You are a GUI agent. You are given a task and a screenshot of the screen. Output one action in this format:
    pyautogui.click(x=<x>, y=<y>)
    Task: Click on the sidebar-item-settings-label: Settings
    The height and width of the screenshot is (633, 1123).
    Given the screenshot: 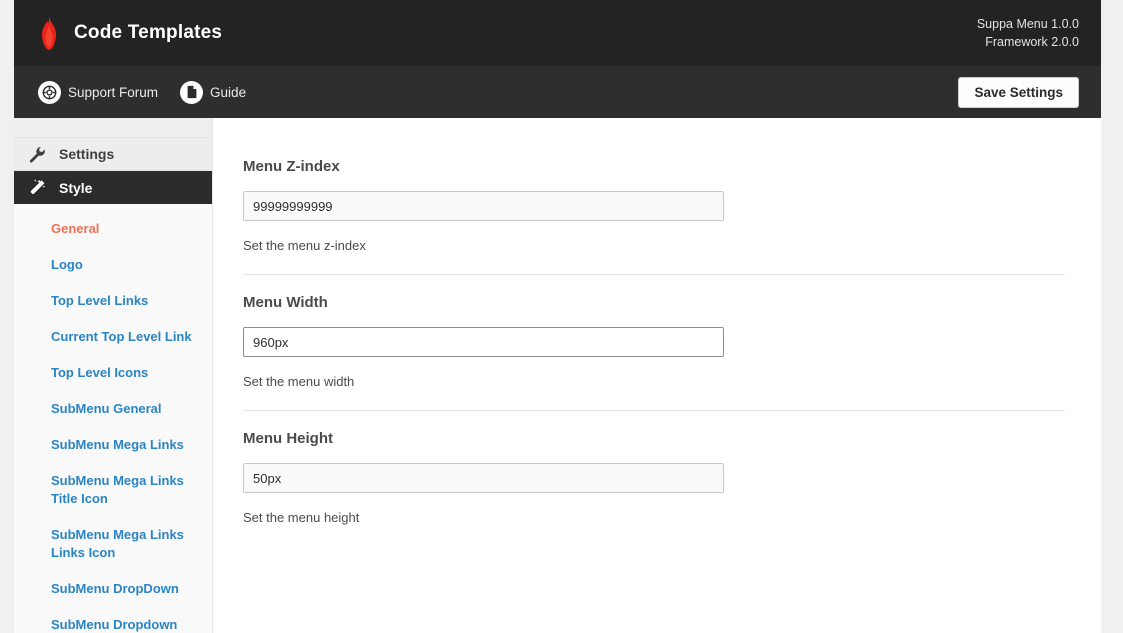 What is the action you would take?
    pyautogui.click(x=87, y=154)
    